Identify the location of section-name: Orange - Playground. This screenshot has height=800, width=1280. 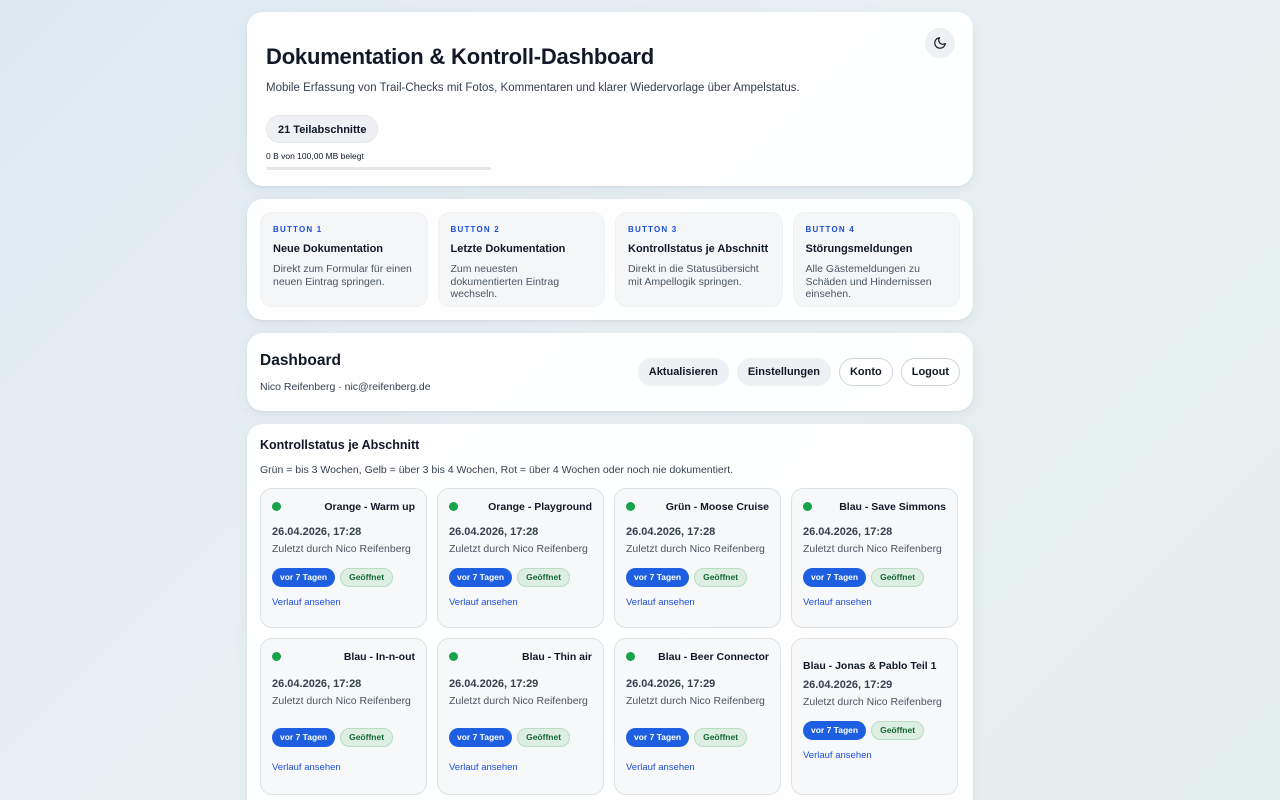
(540, 507).